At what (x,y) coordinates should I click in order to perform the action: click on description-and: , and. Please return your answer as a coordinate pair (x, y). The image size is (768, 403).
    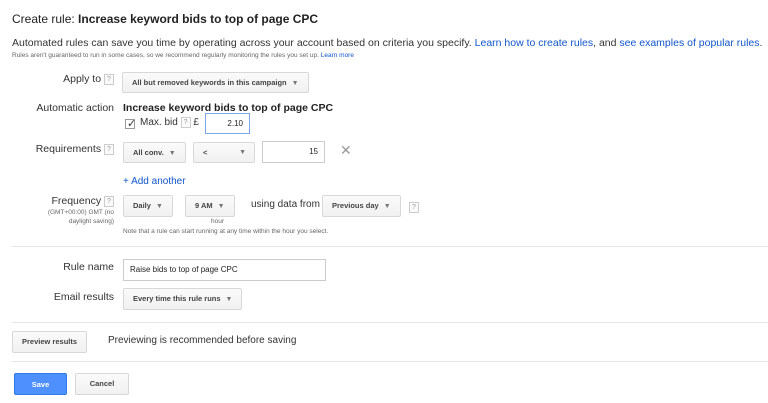
    Looking at the image, I should click on (605, 43).